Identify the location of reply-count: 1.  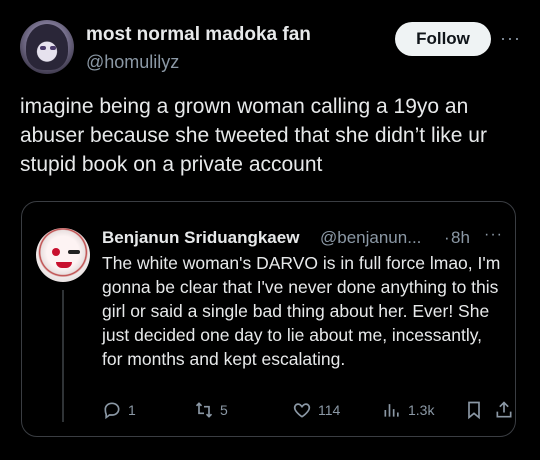
(132, 410).